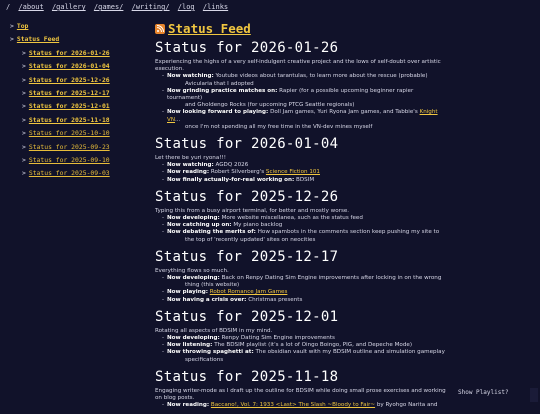 The image size is (540, 414). Describe the element at coordinates (483, 392) in the screenshot. I see `show-playlist-button: Show Playlist?` at that location.